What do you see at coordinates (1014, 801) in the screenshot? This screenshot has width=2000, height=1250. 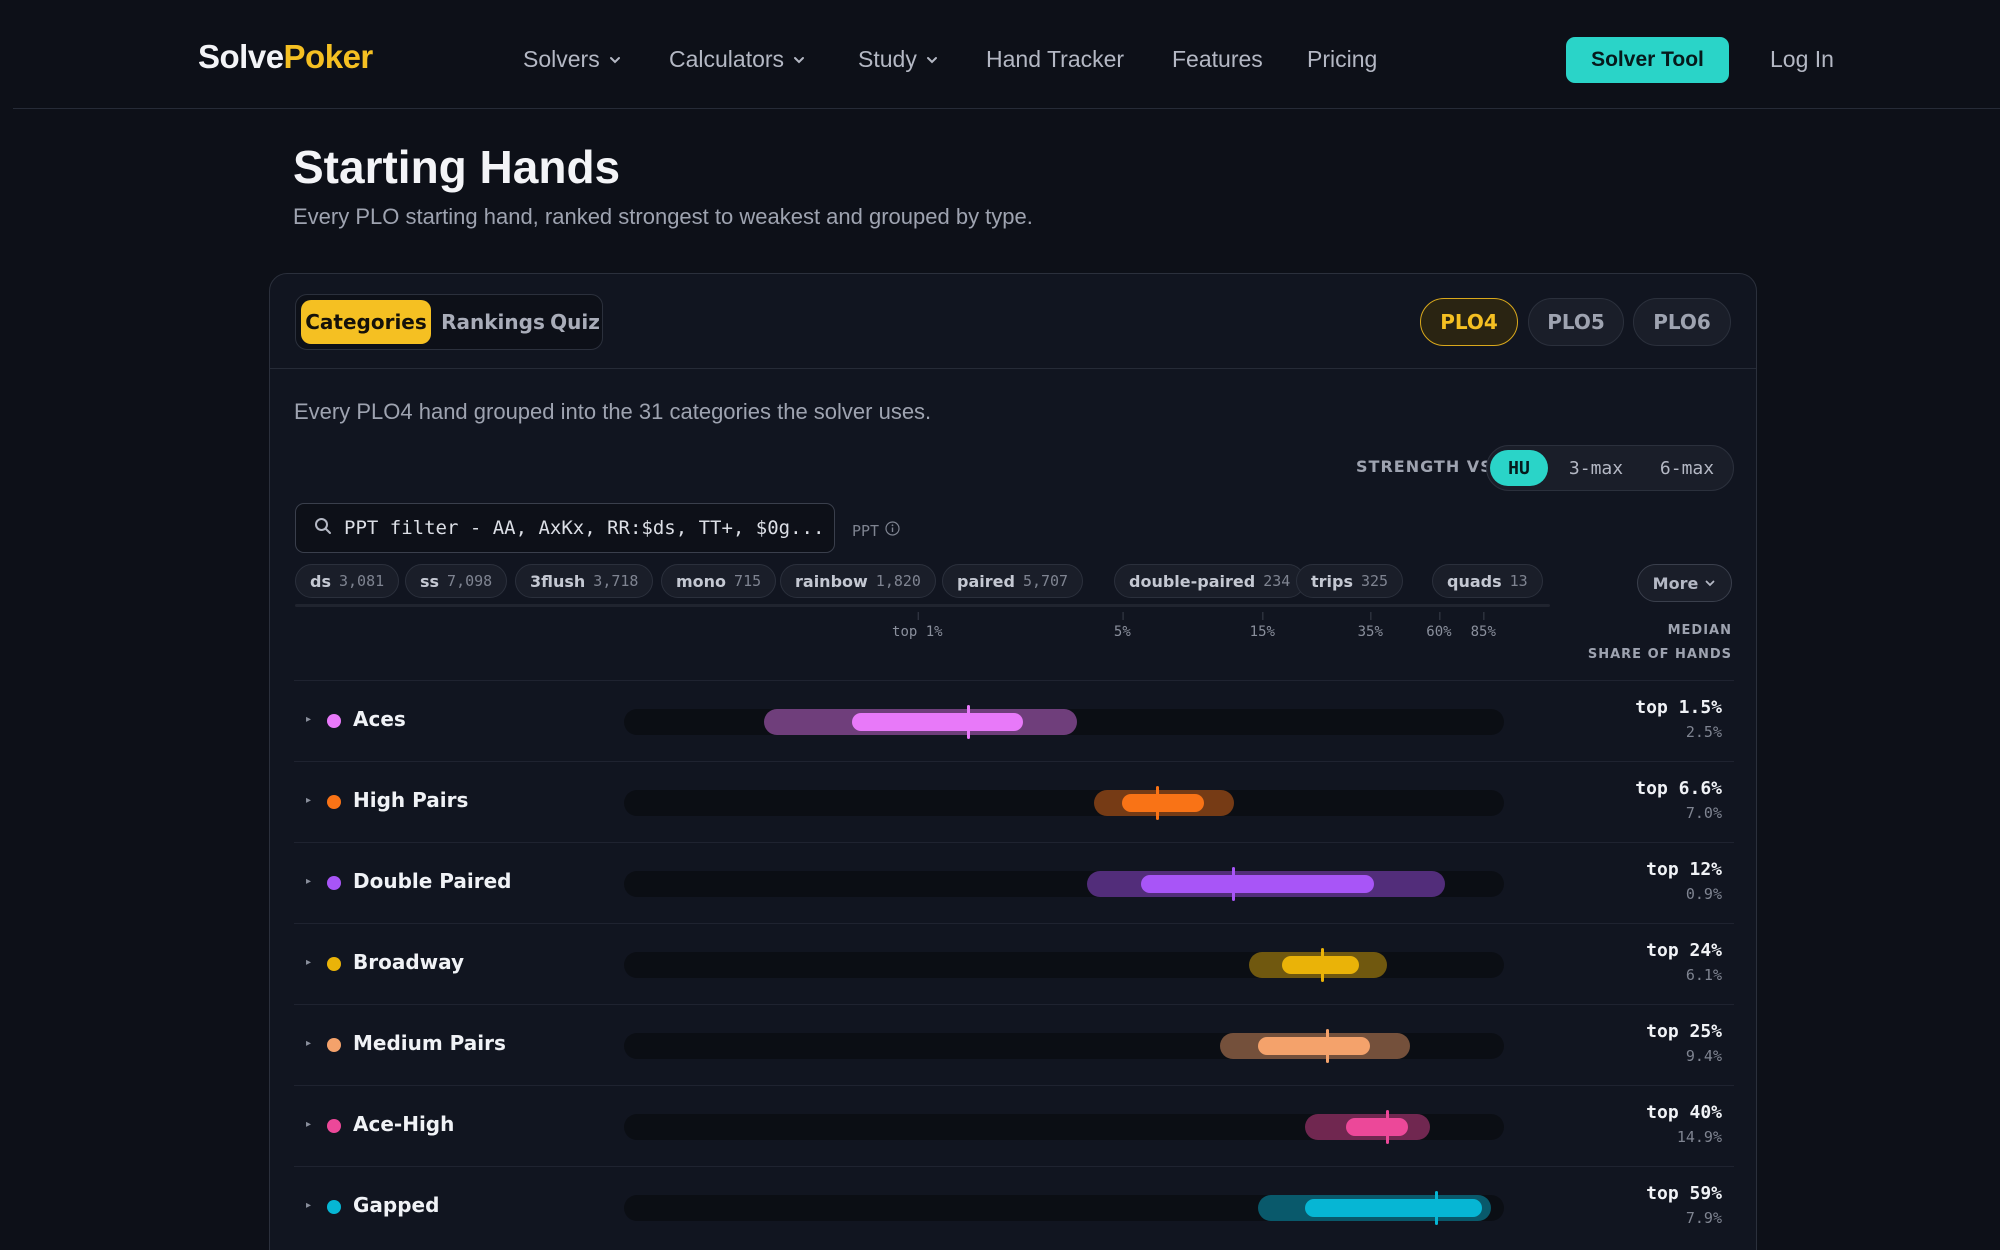 I see `category-row-high-pairs: ▸ High Pairs top 6.6% 7.0%` at bounding box center [1014, 801].